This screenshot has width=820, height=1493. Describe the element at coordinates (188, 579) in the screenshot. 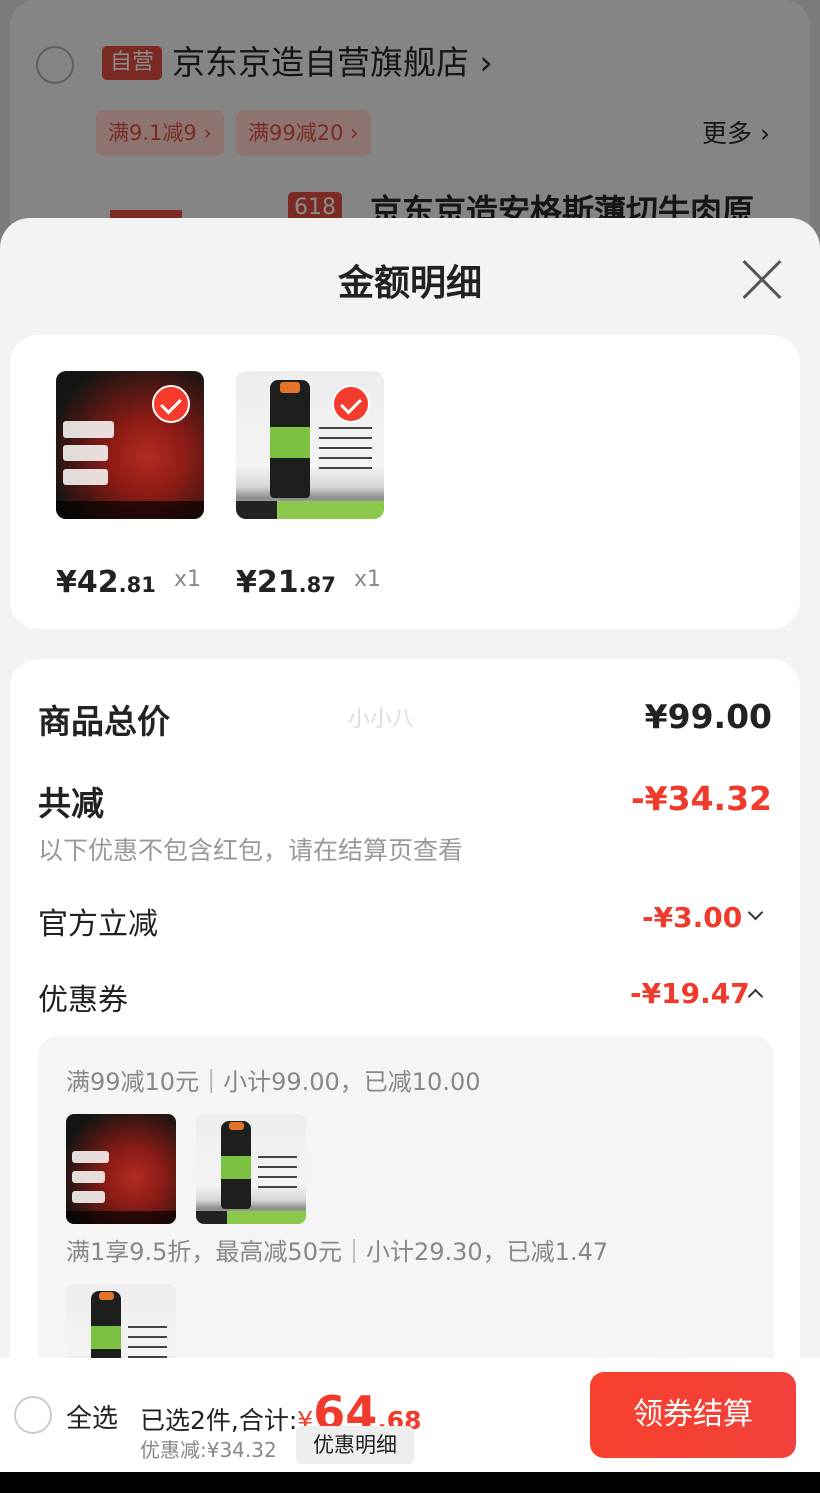

I see `product-qty-1: x1` at that location.